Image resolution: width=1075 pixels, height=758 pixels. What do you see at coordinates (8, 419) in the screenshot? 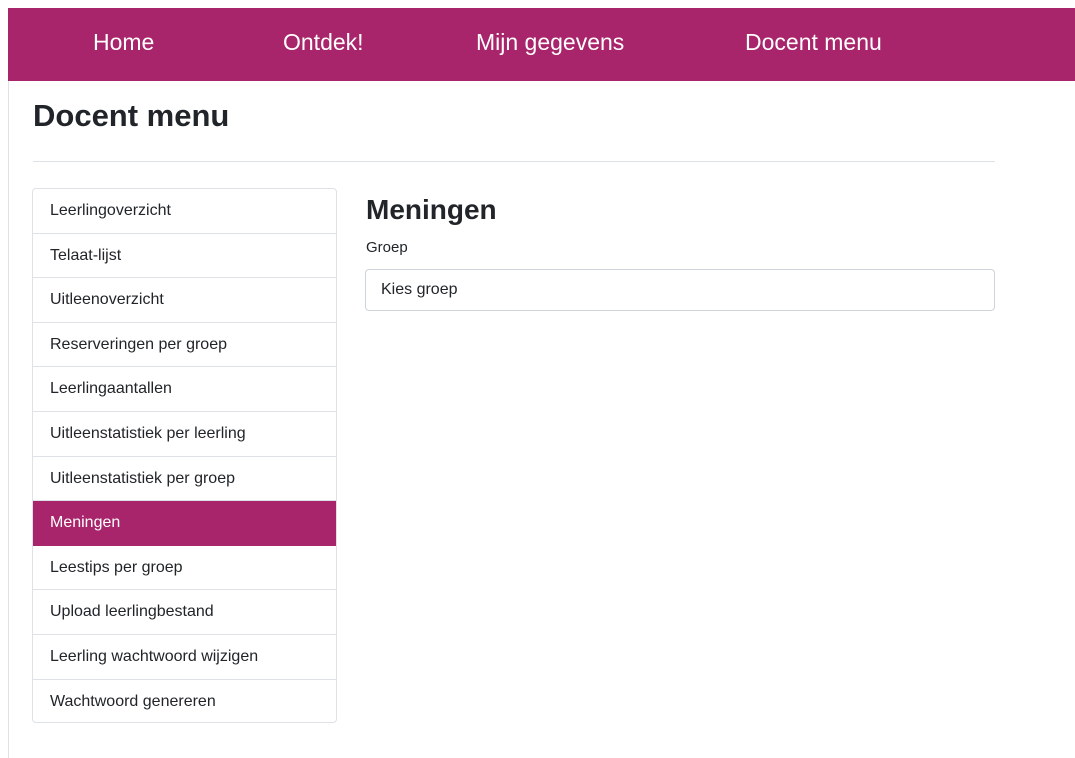
I see `left-border-line` at bounding box center [8, 419].